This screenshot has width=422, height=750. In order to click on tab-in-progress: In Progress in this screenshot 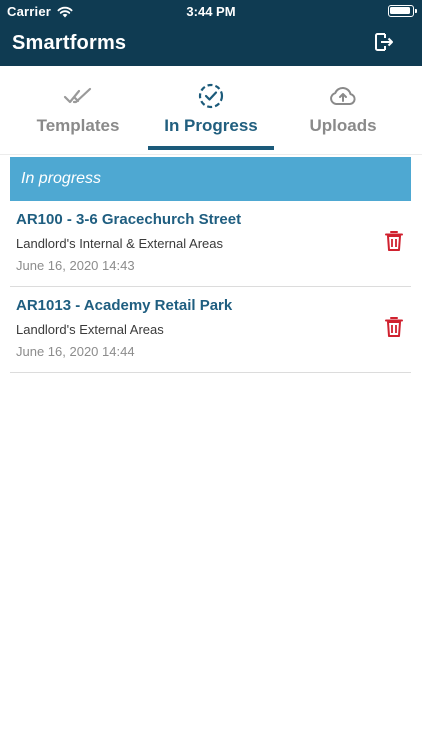, I will do `click(211, 110)`.